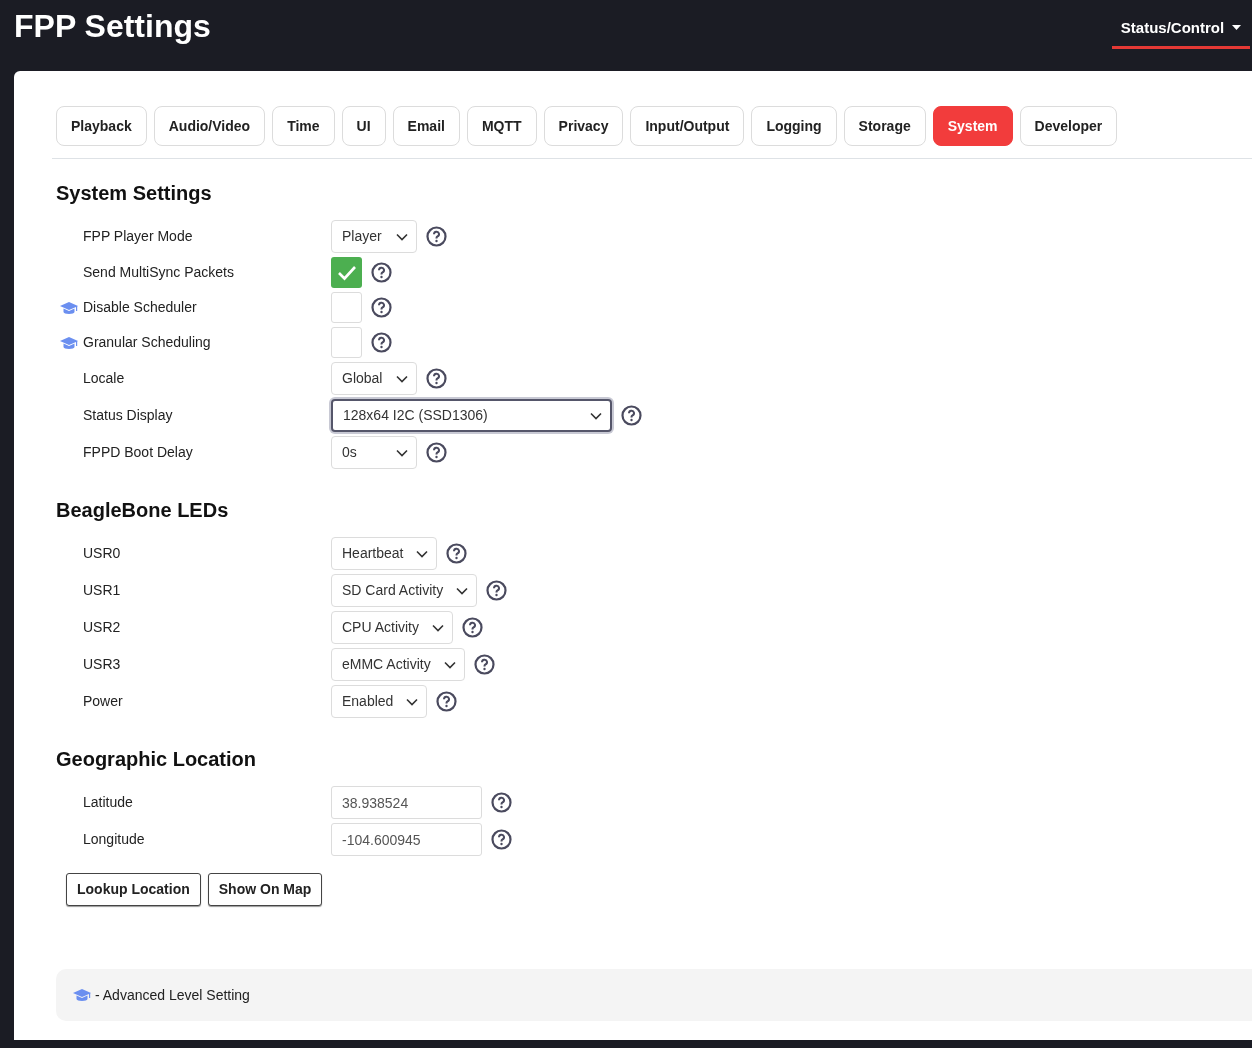 This screenshot has width=1252, height=1048. I want to click on select-dropdown: 0s, so click(374, 452).